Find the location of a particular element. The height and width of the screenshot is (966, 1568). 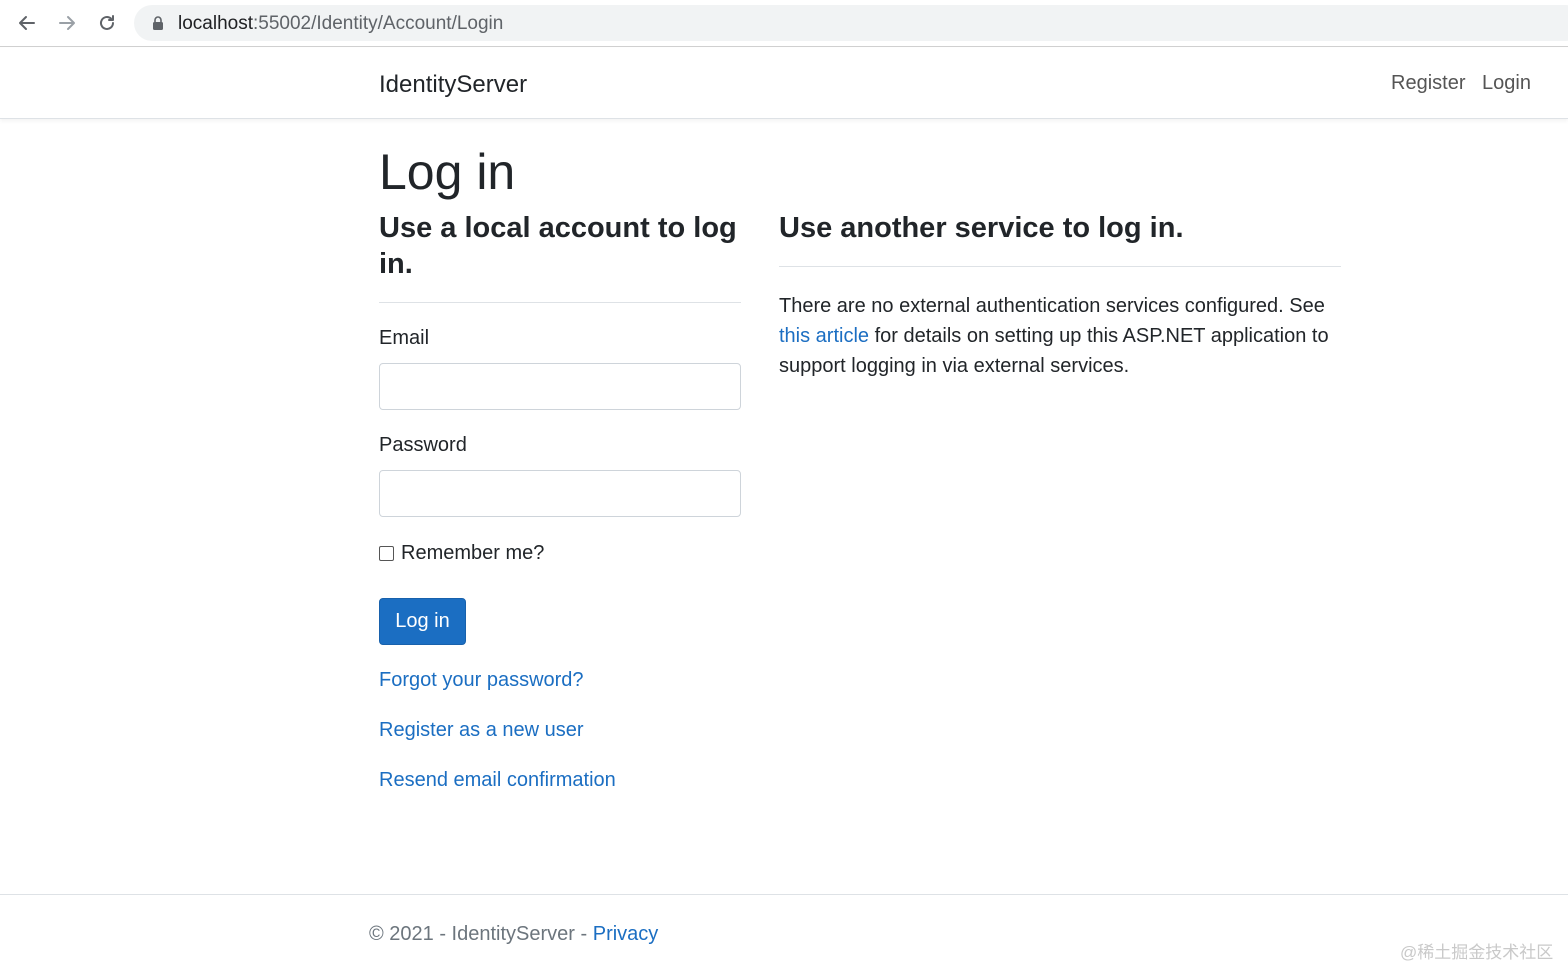

address-bar: localhost:55002/Identity/Account/Login is located at coordinates (851, 23).